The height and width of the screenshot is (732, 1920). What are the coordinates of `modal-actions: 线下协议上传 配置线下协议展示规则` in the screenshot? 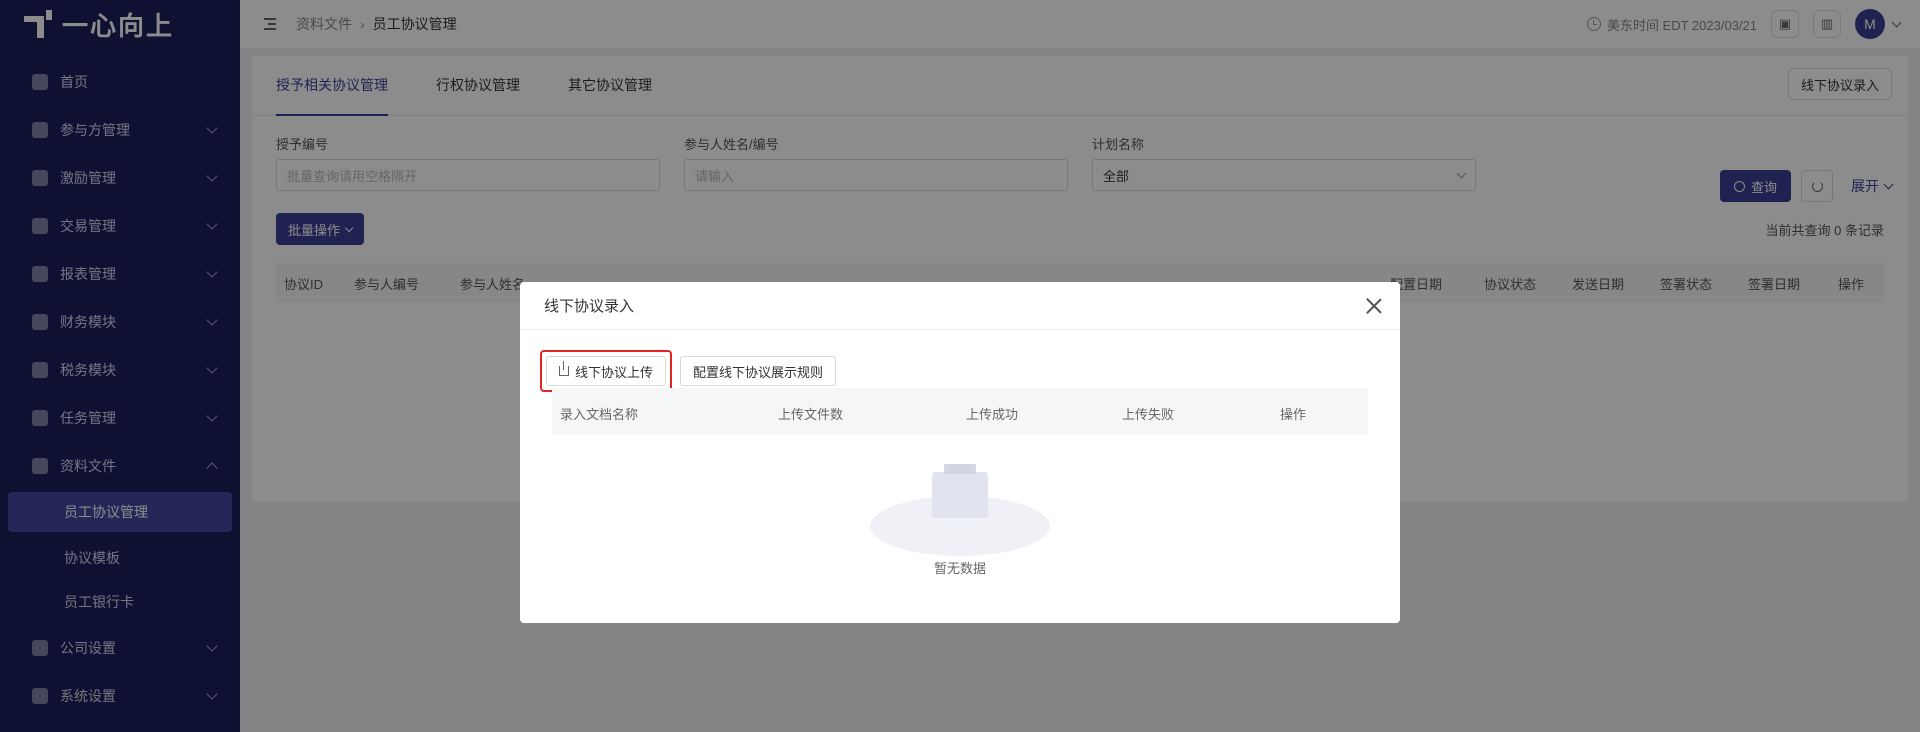 It's located at (688, 371).